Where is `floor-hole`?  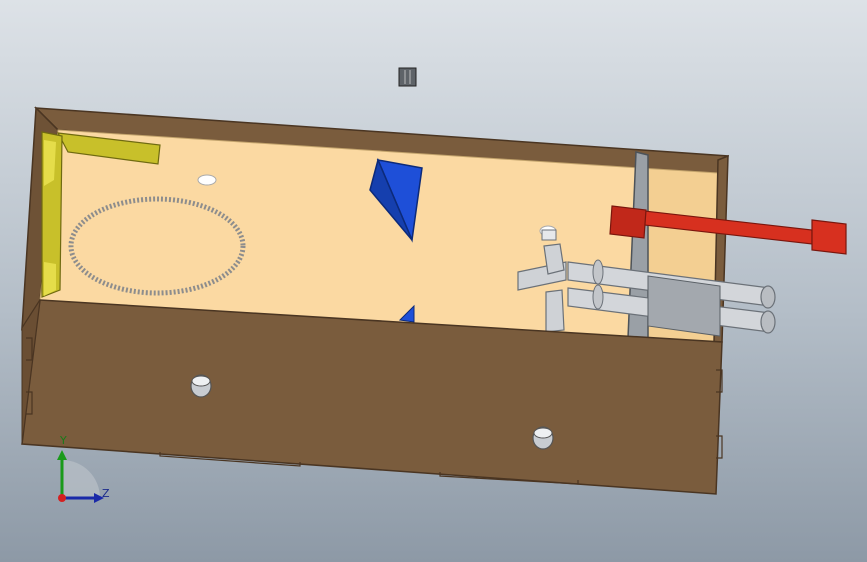
floor-hole is located at coordinates (207, 180).